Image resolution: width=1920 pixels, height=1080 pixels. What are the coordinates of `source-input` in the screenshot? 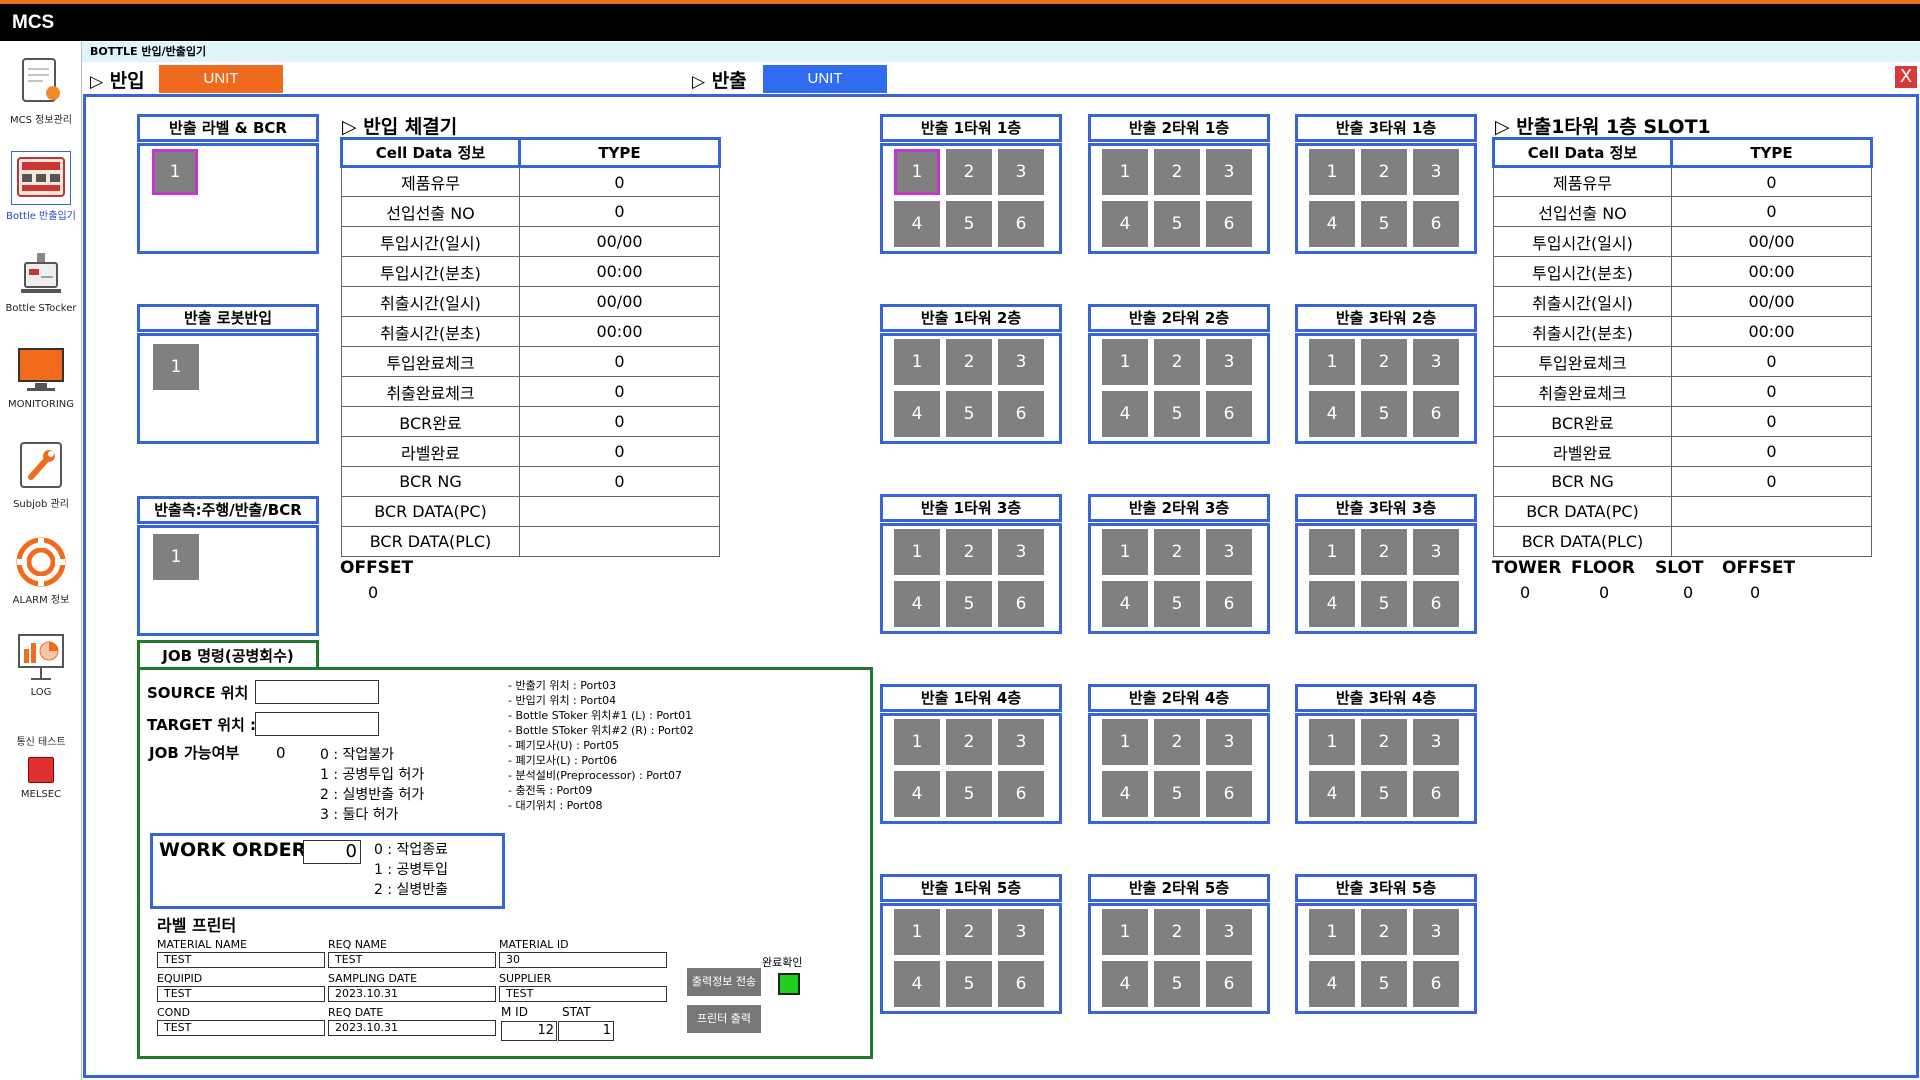 It's located at (317, 692).